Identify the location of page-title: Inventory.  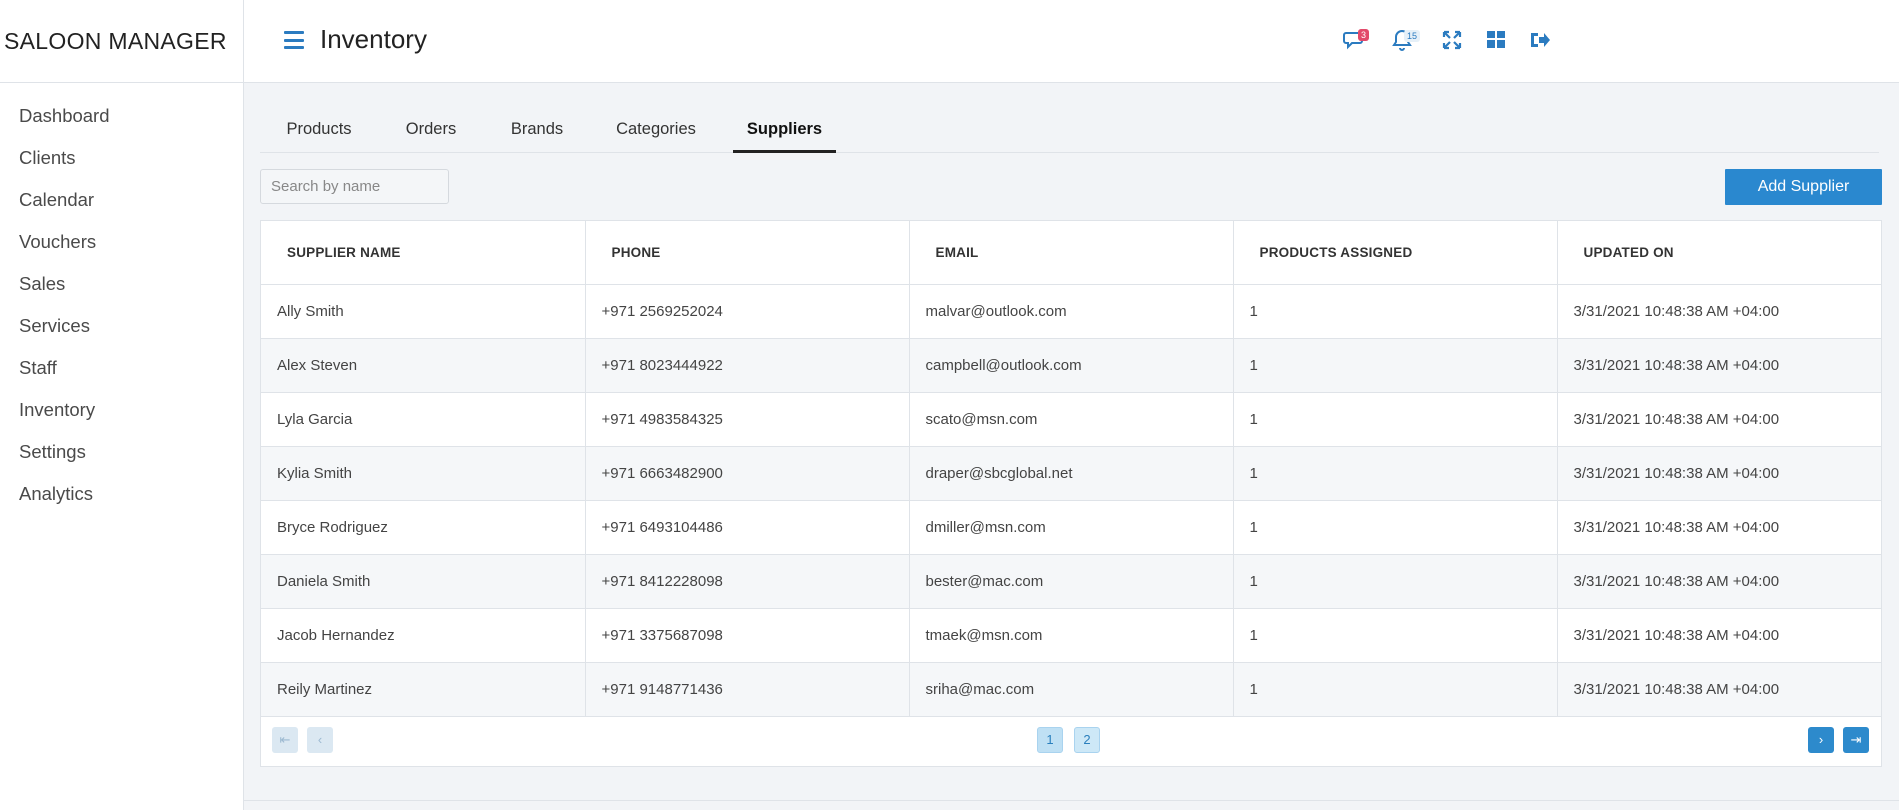
(373, 39).